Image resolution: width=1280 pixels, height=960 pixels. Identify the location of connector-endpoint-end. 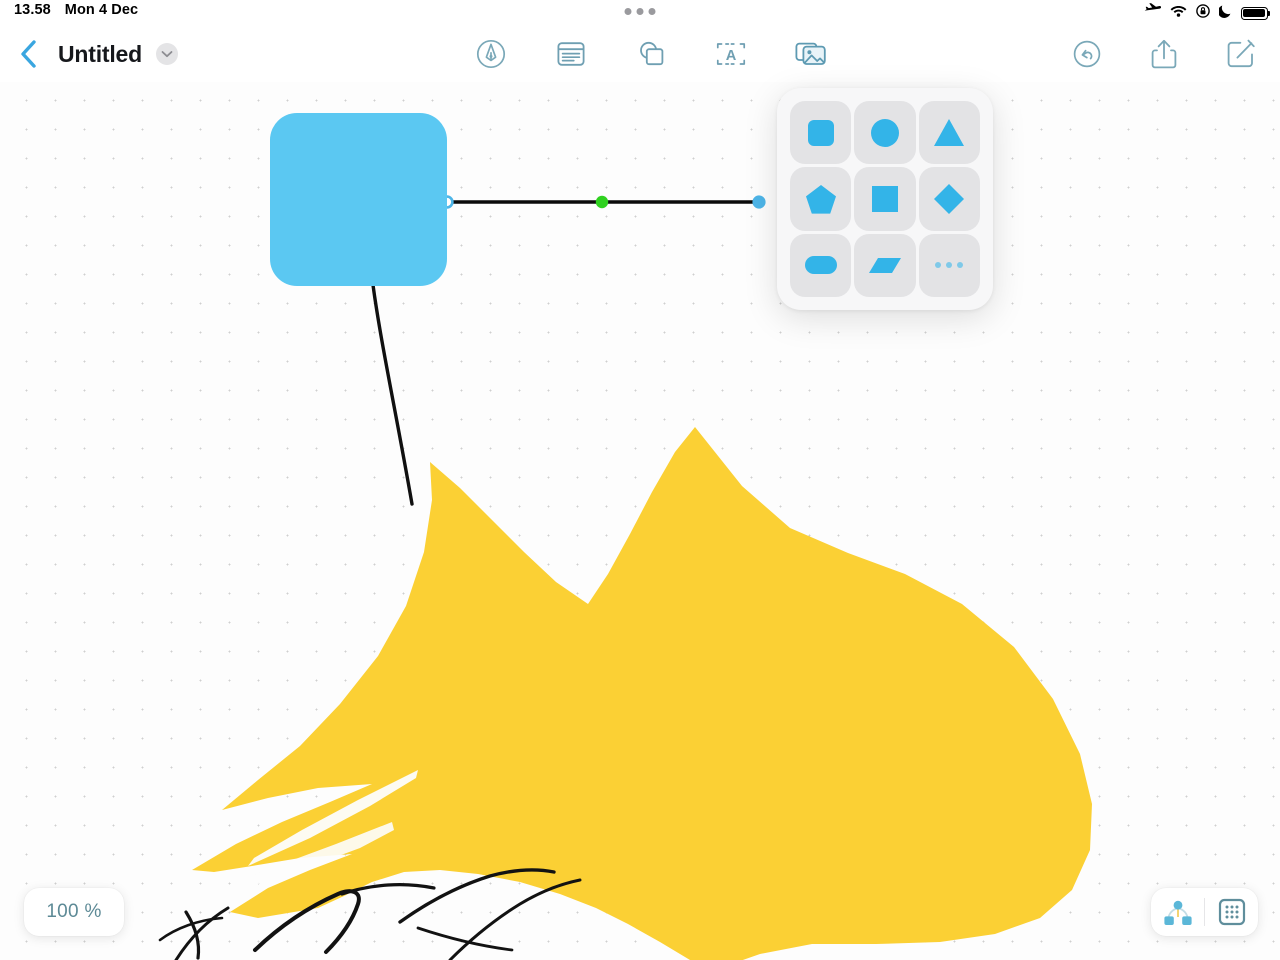
(759, 202).